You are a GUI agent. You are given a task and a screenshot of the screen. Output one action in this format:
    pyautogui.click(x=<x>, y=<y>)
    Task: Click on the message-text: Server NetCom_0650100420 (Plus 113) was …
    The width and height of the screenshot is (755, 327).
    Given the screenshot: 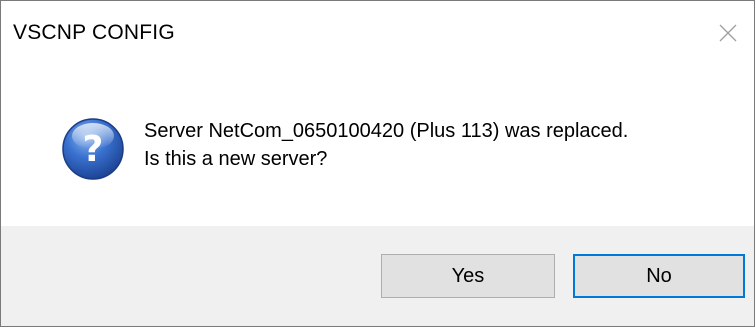 What is the action you would take?
    pyautogui.click(x=386, y=145)
    